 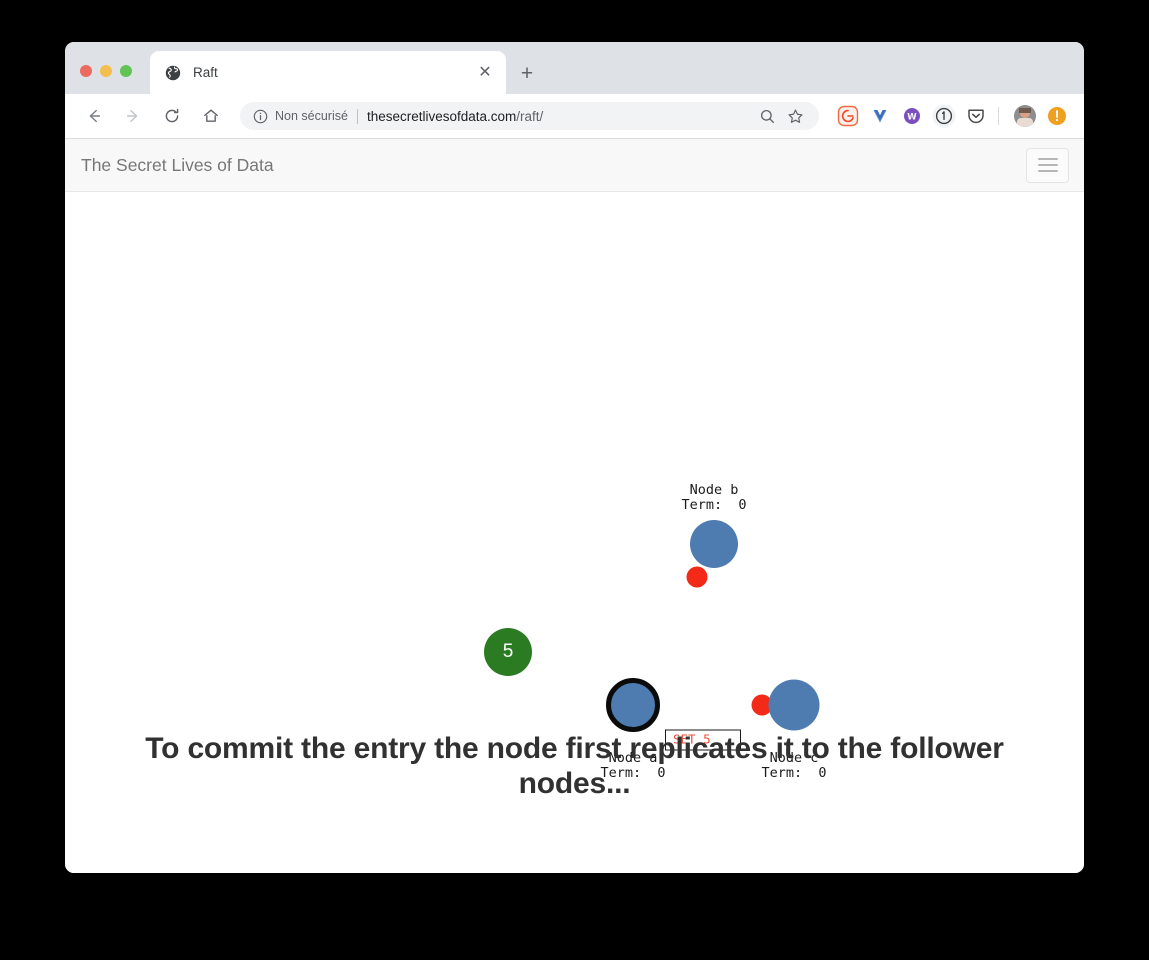 What do you see at coordinates (94, 116) in the screenshot?
I see `back-arrow-icon` at bounding box center [94, 116].